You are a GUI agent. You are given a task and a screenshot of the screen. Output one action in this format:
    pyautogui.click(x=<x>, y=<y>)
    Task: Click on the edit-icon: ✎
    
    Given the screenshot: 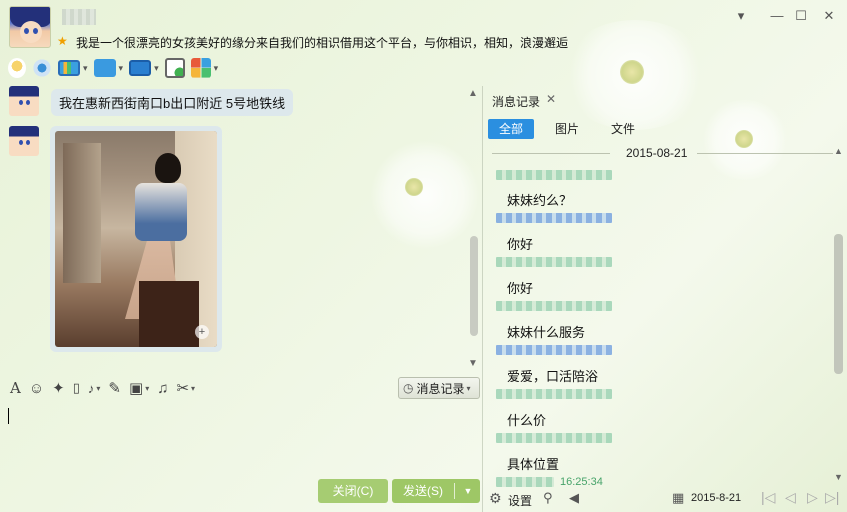 What is the action you would take?
    pyautogui.click(x=114, y=388)
    